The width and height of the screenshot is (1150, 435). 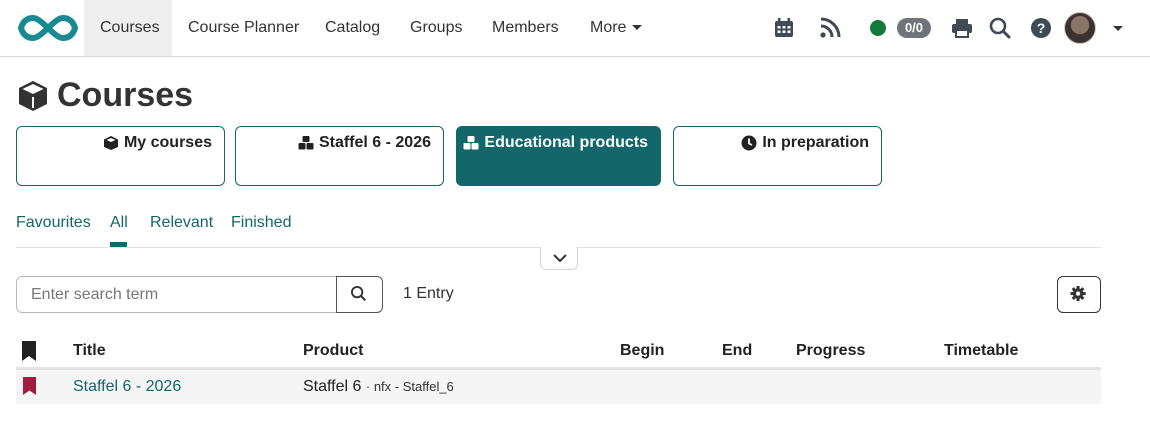 I want to click on product-meta: · nfx - Staffel_6, so click(x=409, y=386).